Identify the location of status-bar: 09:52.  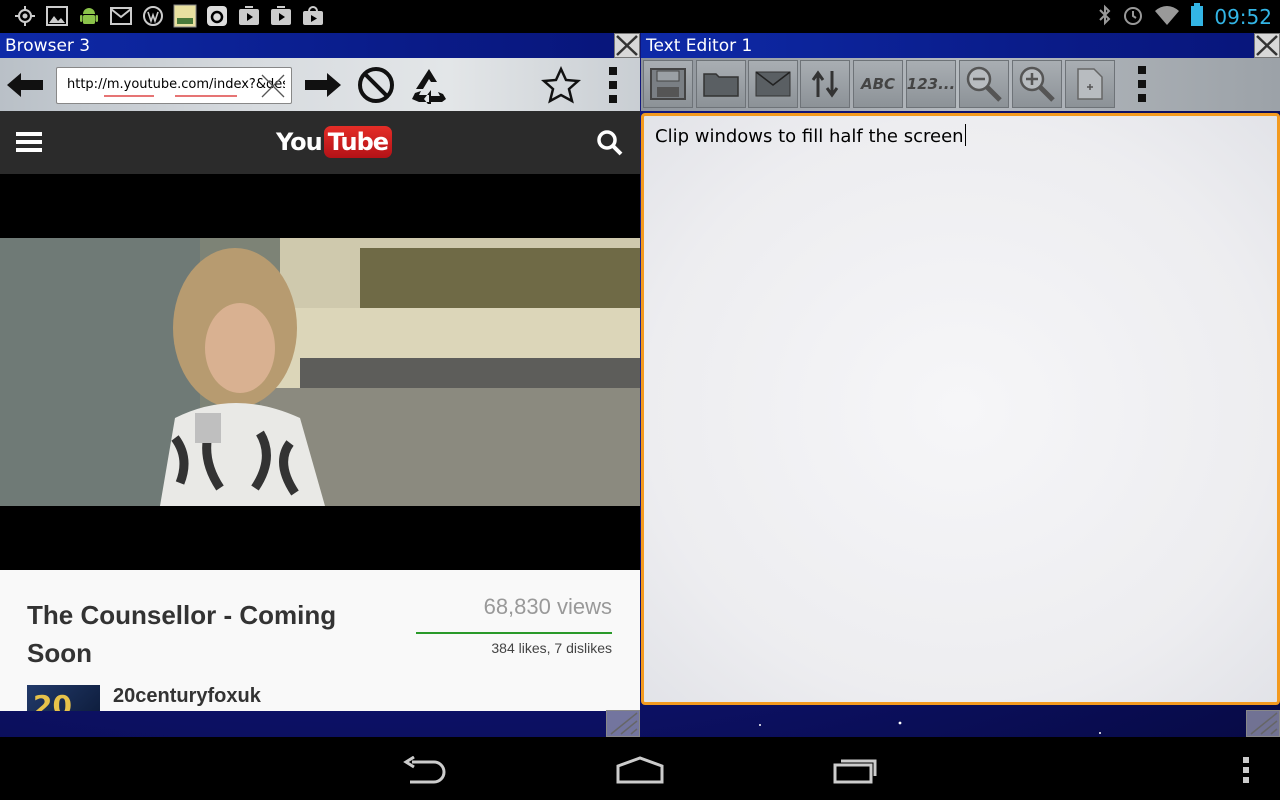
(640, 16).